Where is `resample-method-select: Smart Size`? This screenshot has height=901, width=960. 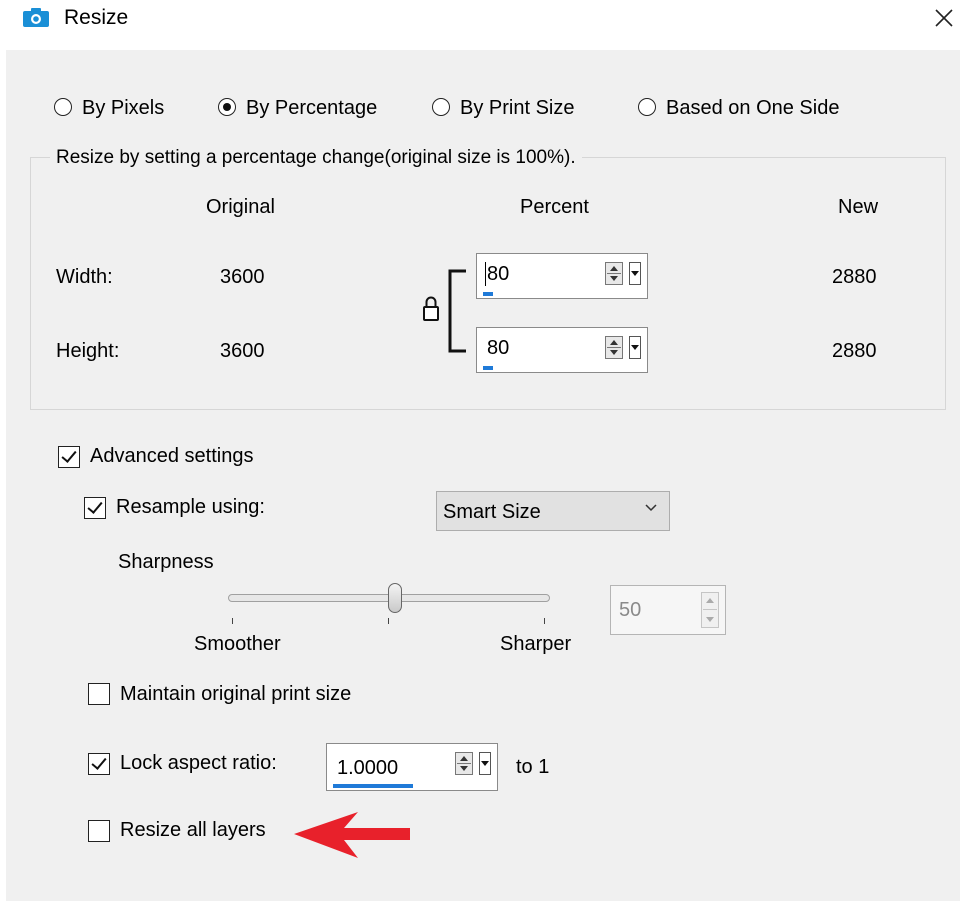
resample-method-select: Smart Size is located at coordinates (553, 511).